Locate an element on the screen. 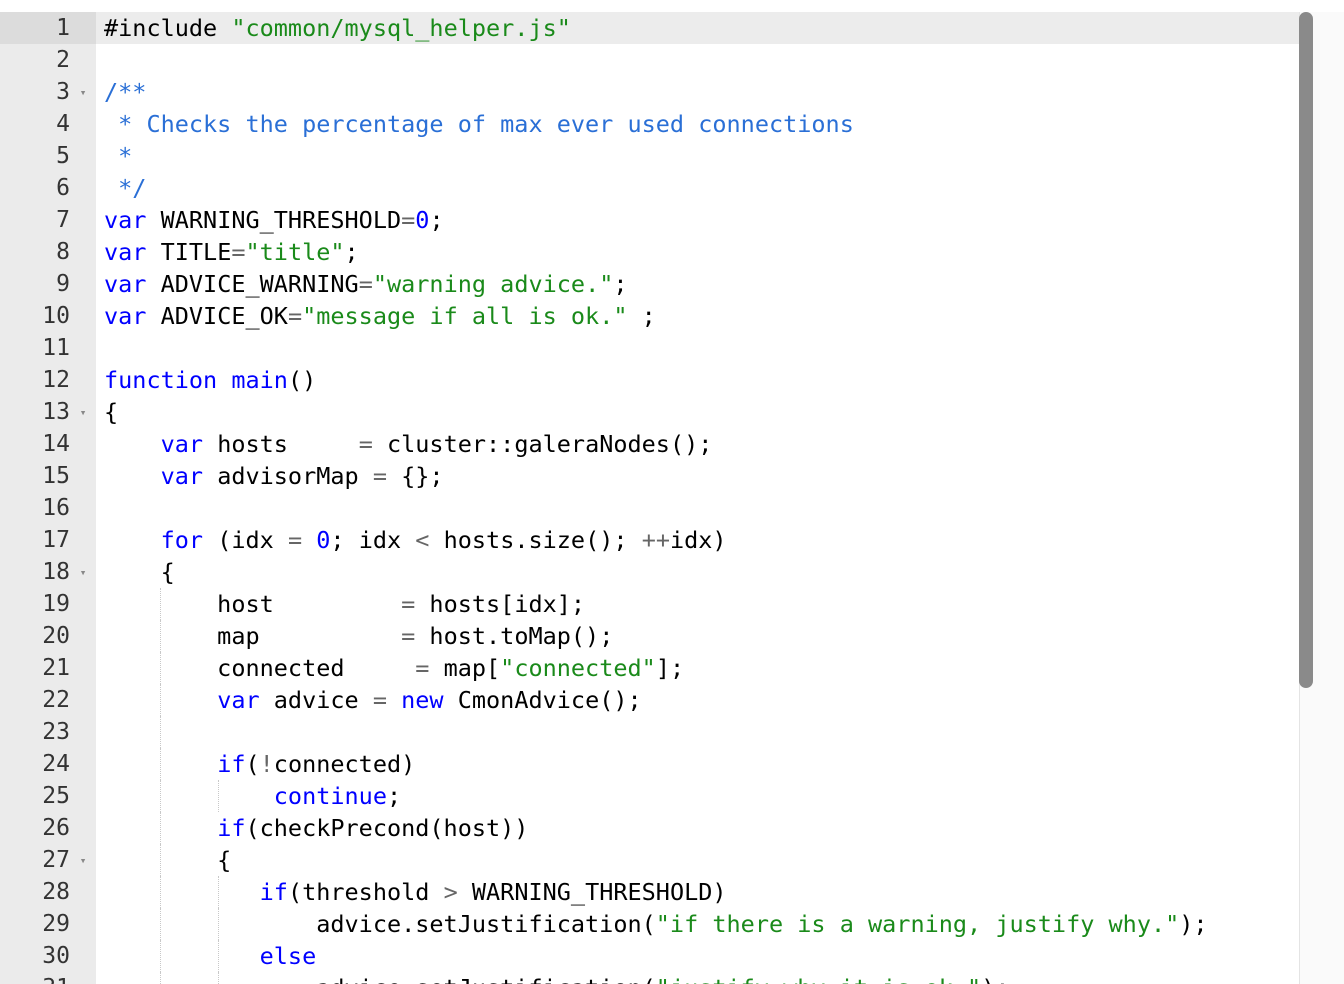 The width and height of the screenshot is (1344, 984). code-token: ! is located at coordinates (266, 764).